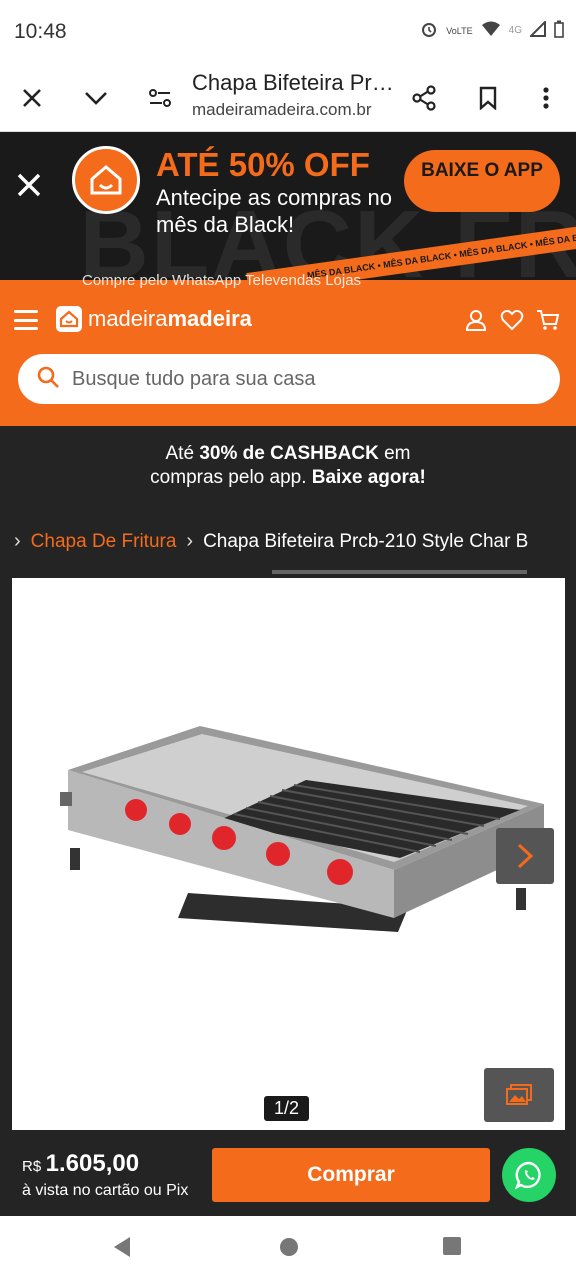 The height and width of the screenshot is (1280, 576). I want to click on search-input, so click(302, 379).